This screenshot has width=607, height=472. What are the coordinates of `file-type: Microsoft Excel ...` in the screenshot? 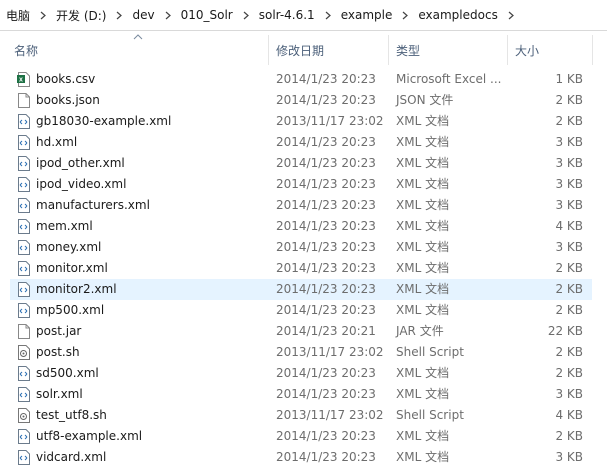 It's located at (449, 79).